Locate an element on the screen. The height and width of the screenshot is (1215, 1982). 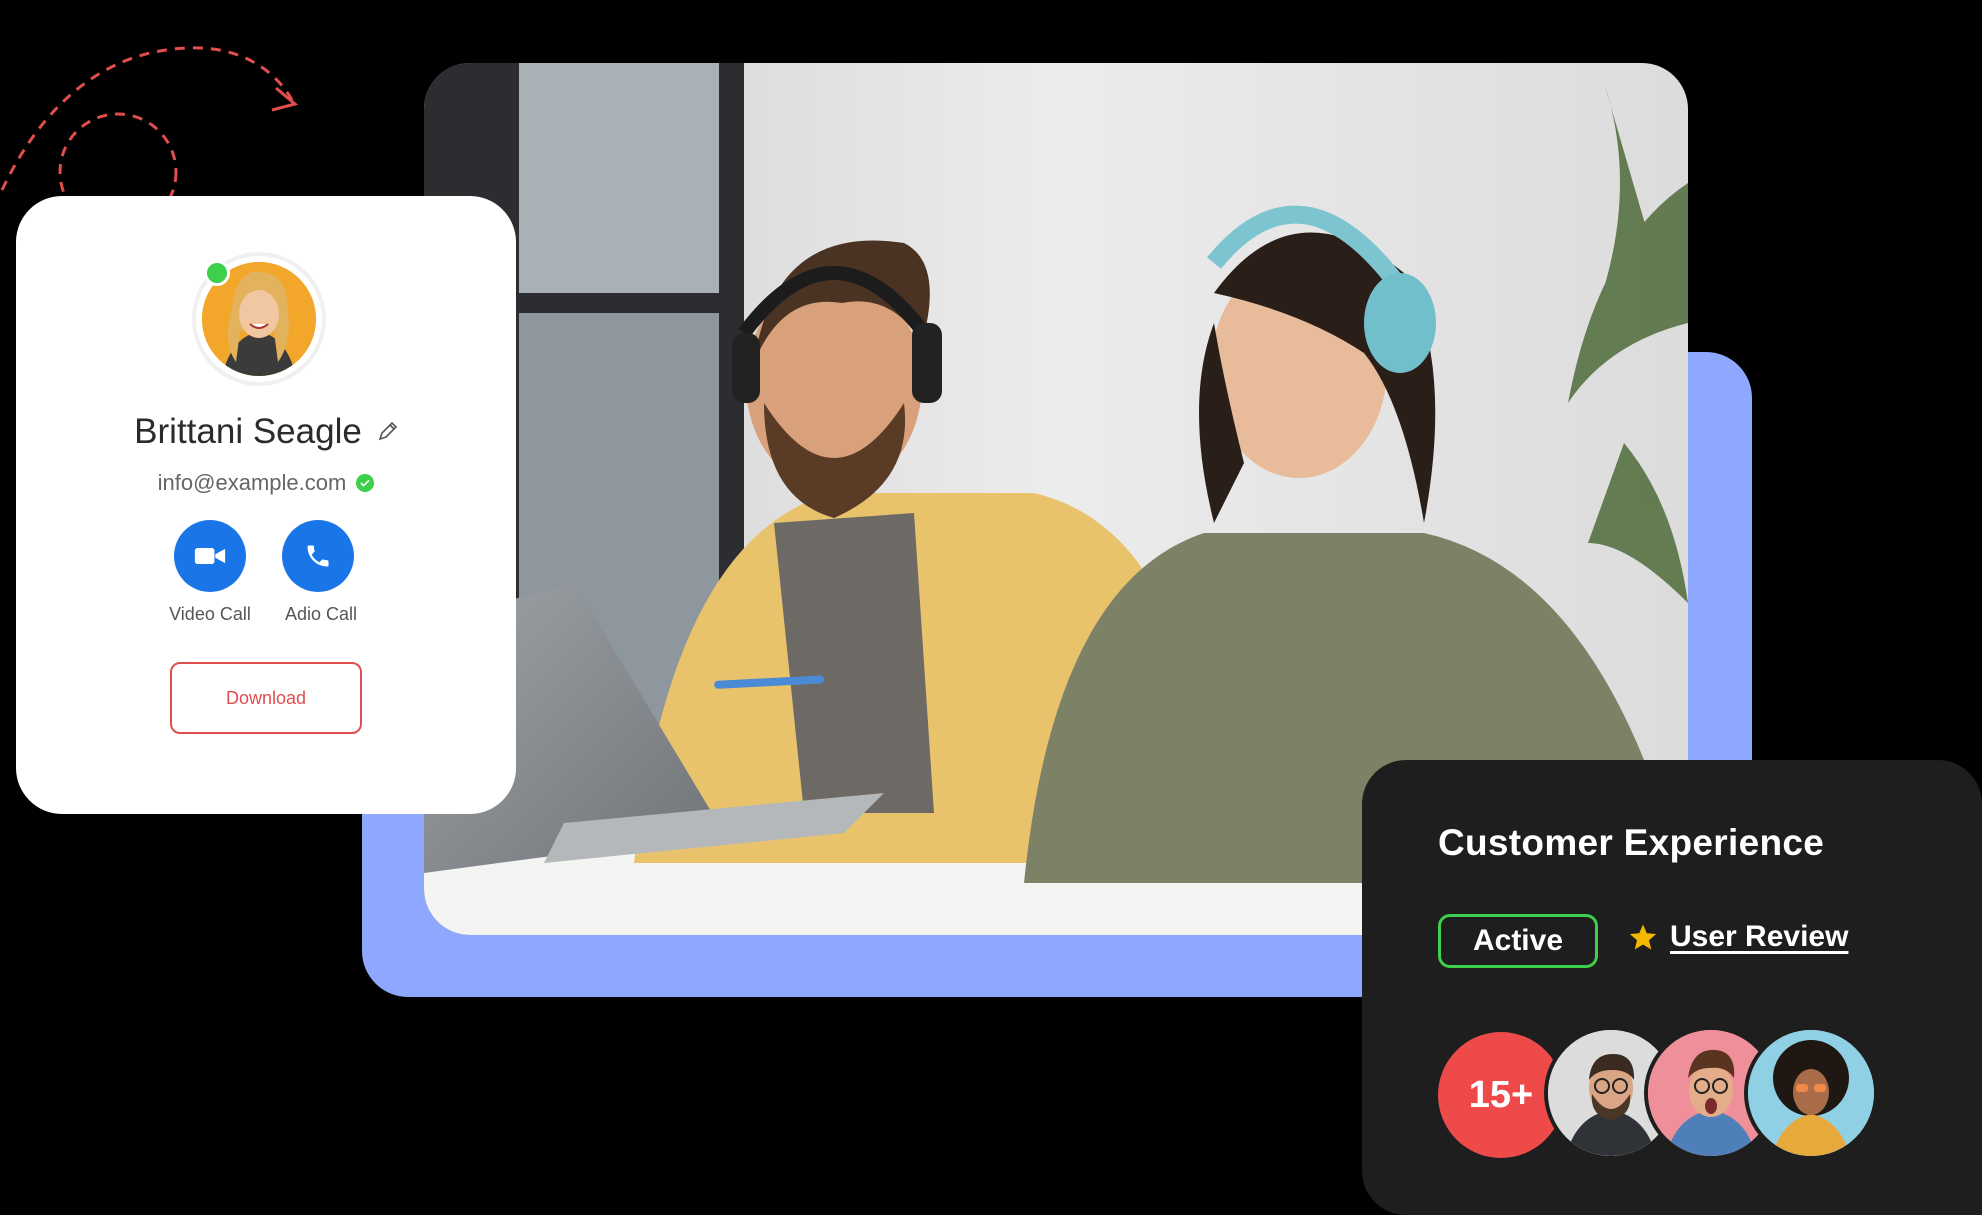
phone-icon is located at coordinates (318, 556).